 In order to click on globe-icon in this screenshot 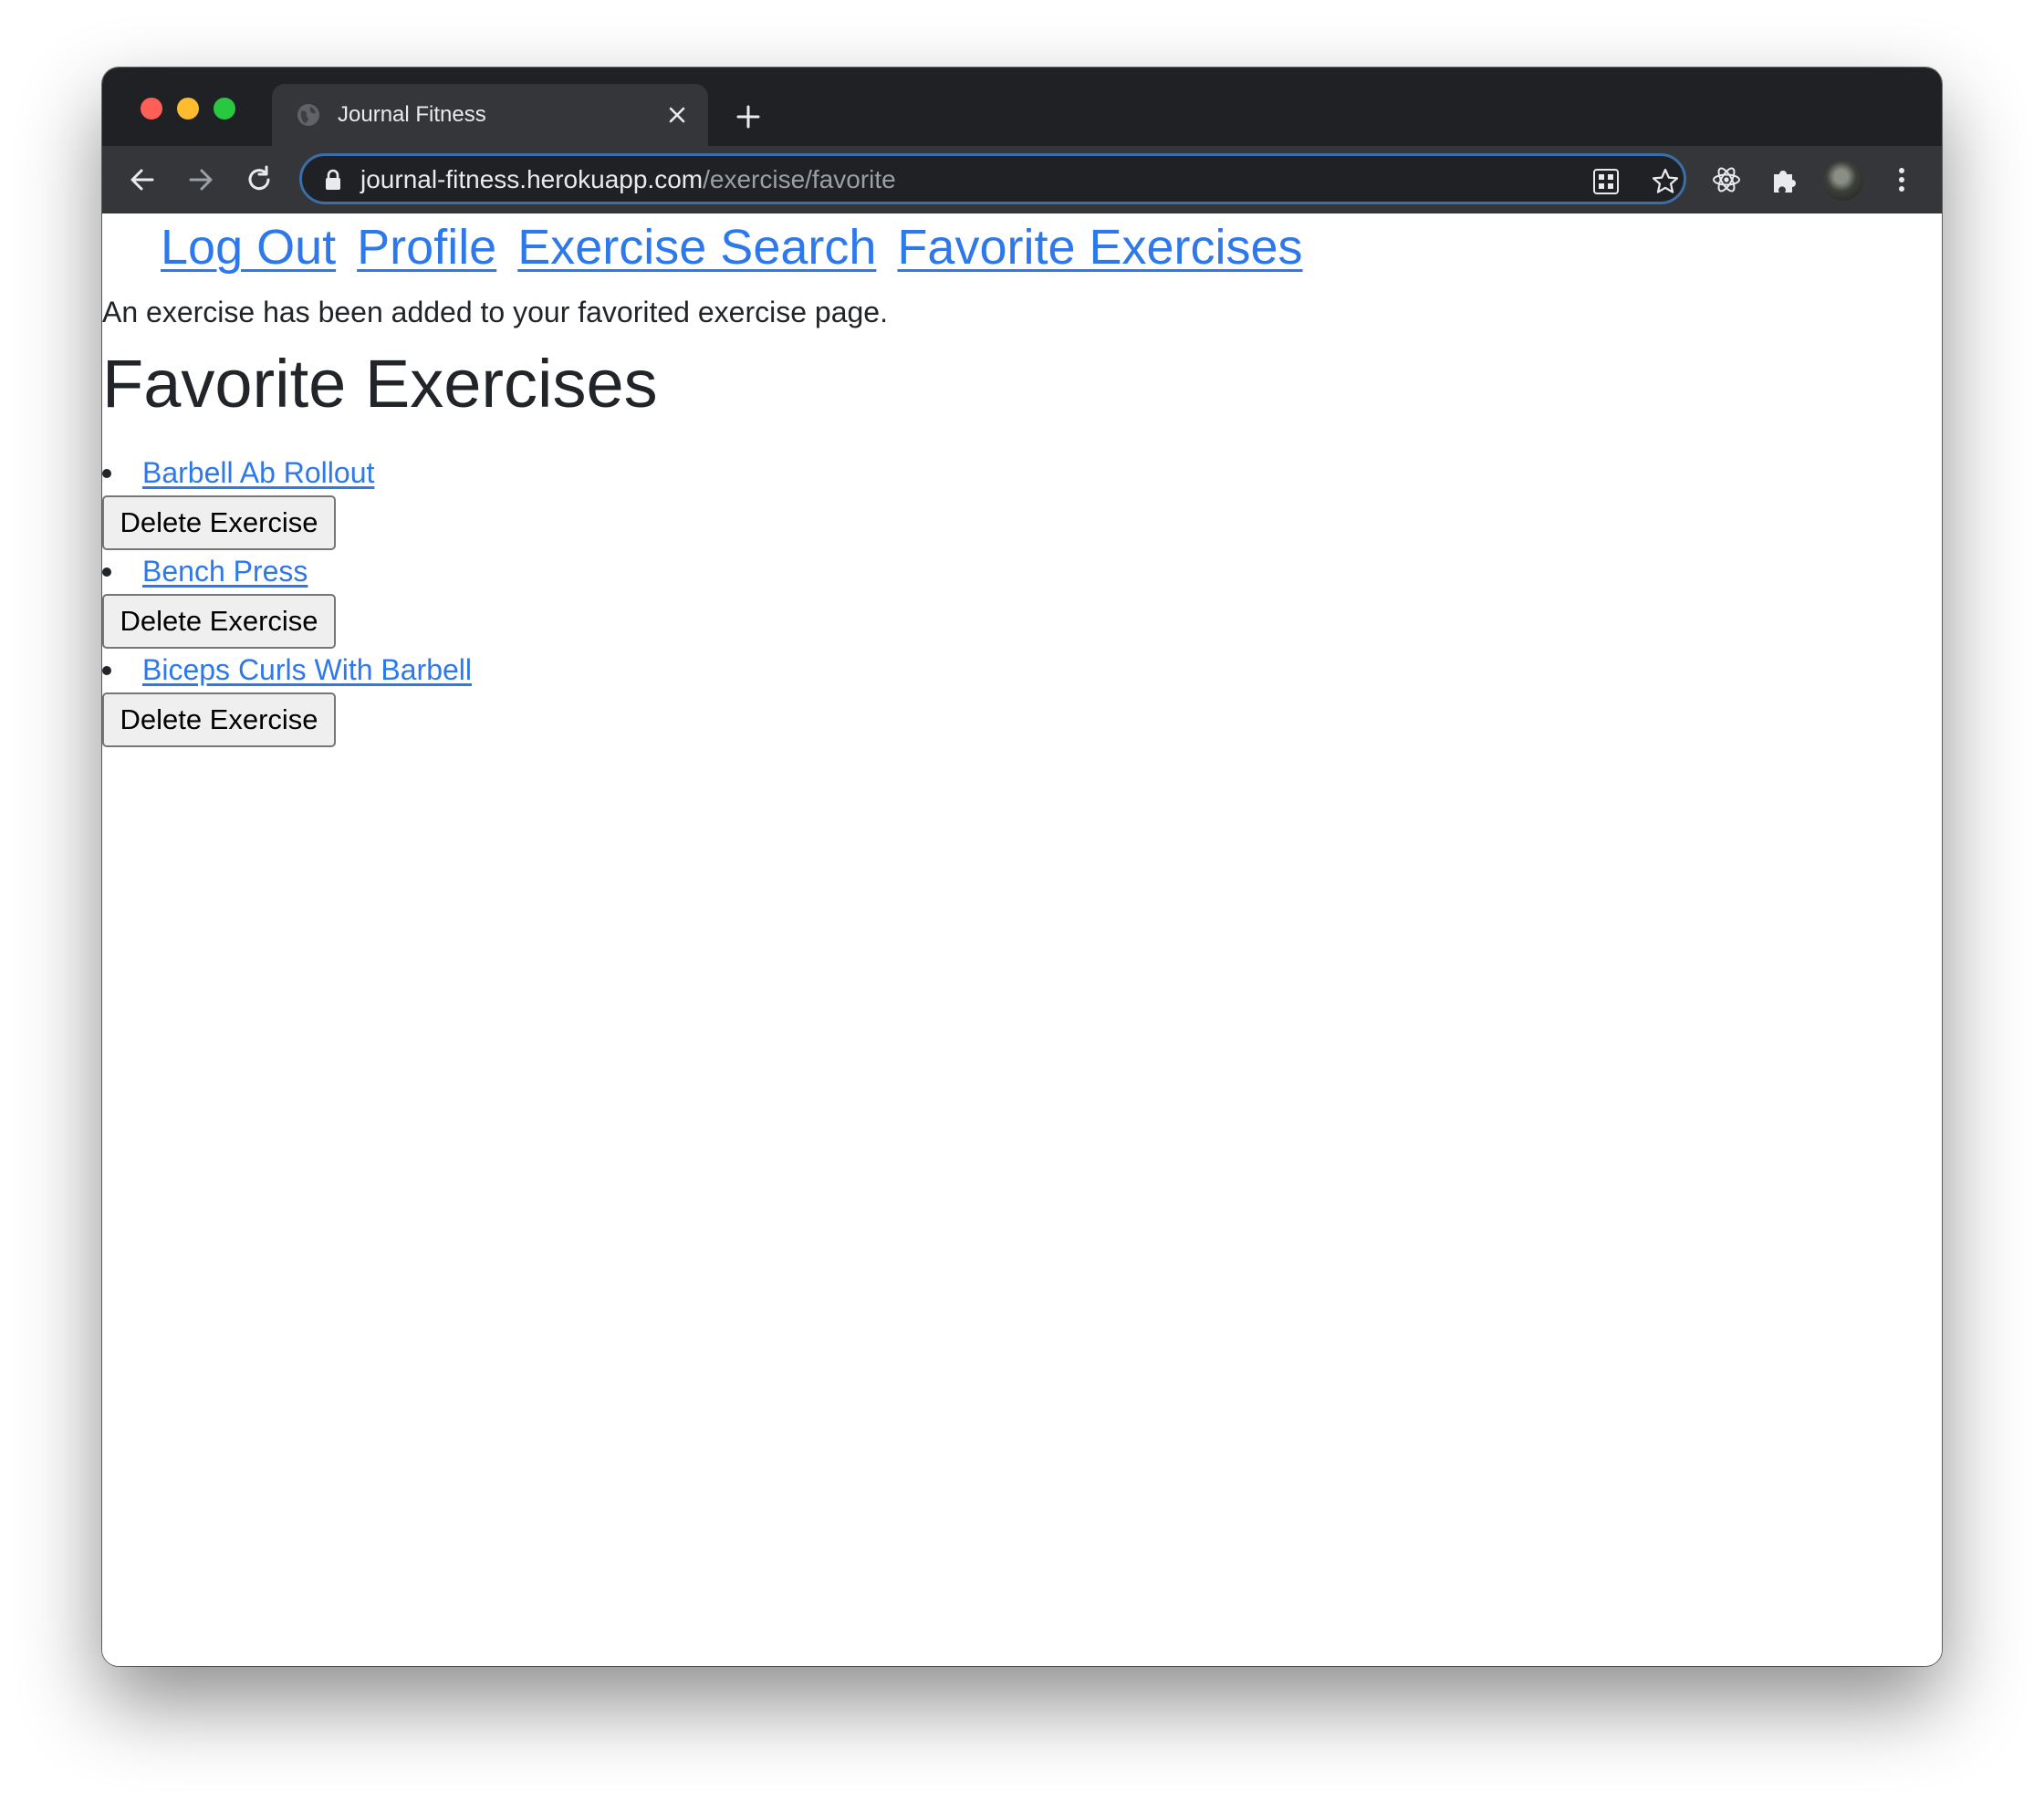, I will do `click(308, 115)`.